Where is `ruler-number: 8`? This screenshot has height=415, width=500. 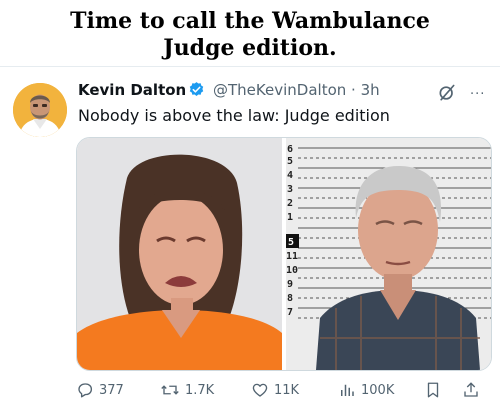
ruler-number: 8 is located at coordinates (290, 298).